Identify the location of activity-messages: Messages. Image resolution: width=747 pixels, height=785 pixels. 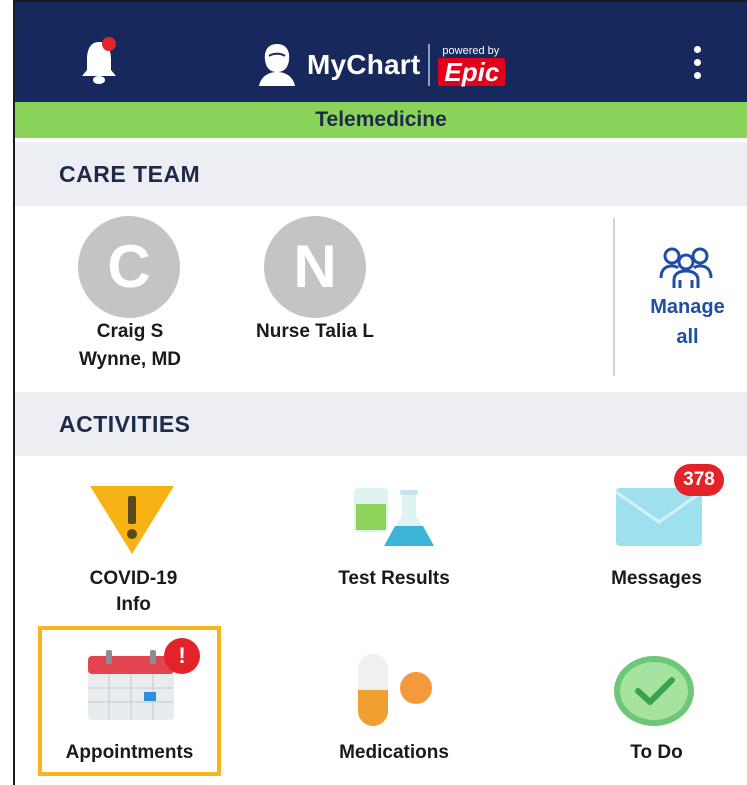
(656, 579).